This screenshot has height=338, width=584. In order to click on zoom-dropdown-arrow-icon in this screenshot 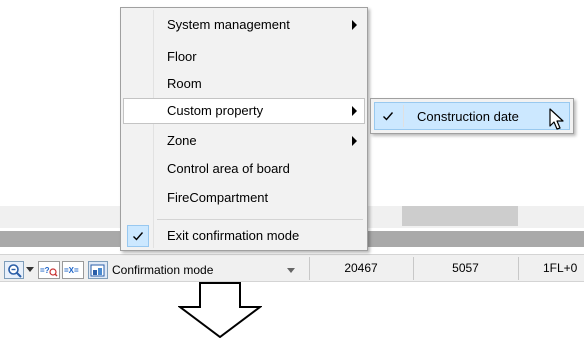, I will do `click(30, 269)`.